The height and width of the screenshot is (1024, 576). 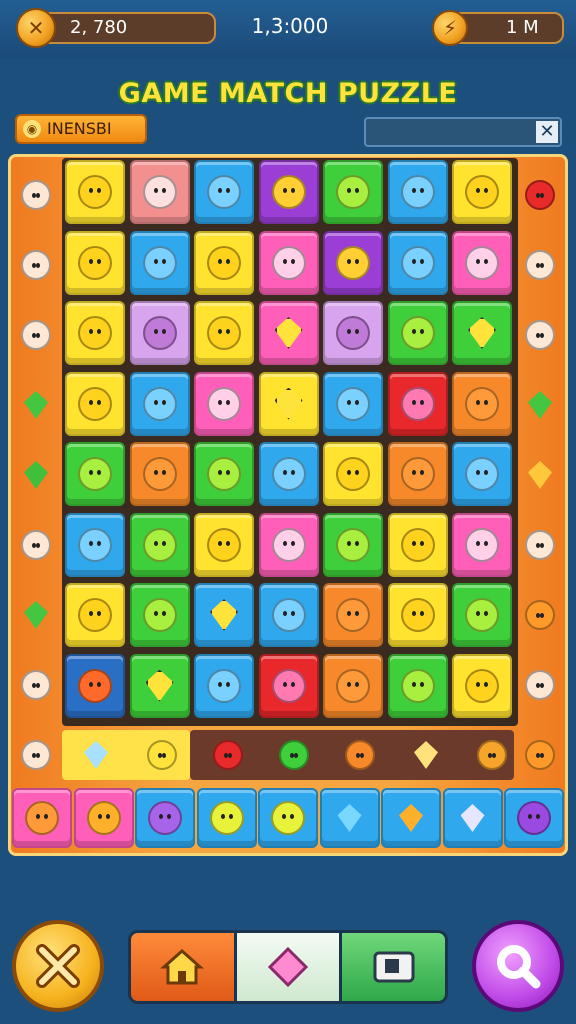 I want to click on level-tag: ◉ INENSBI, so click(x=81, y=129).